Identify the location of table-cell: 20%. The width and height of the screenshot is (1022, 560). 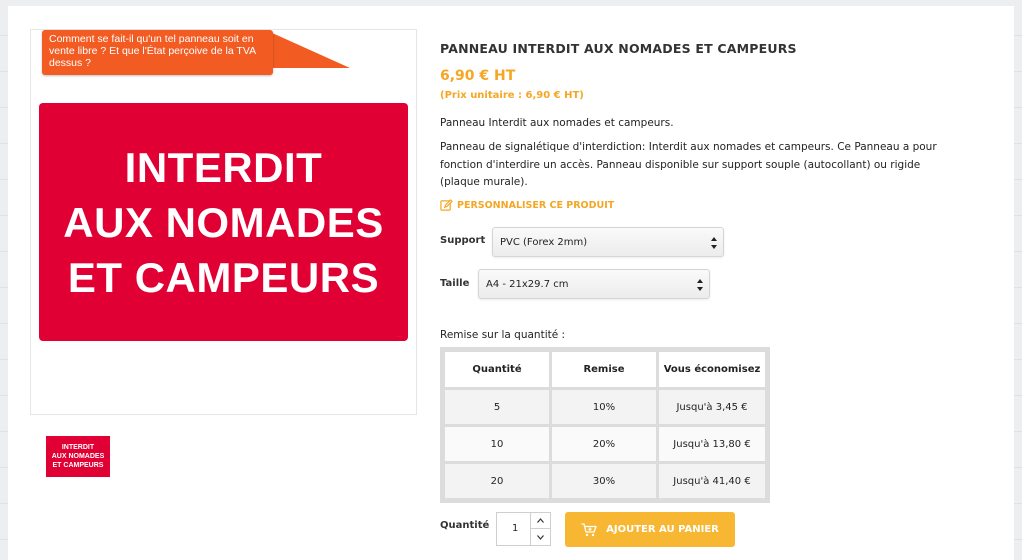
(604, 444).